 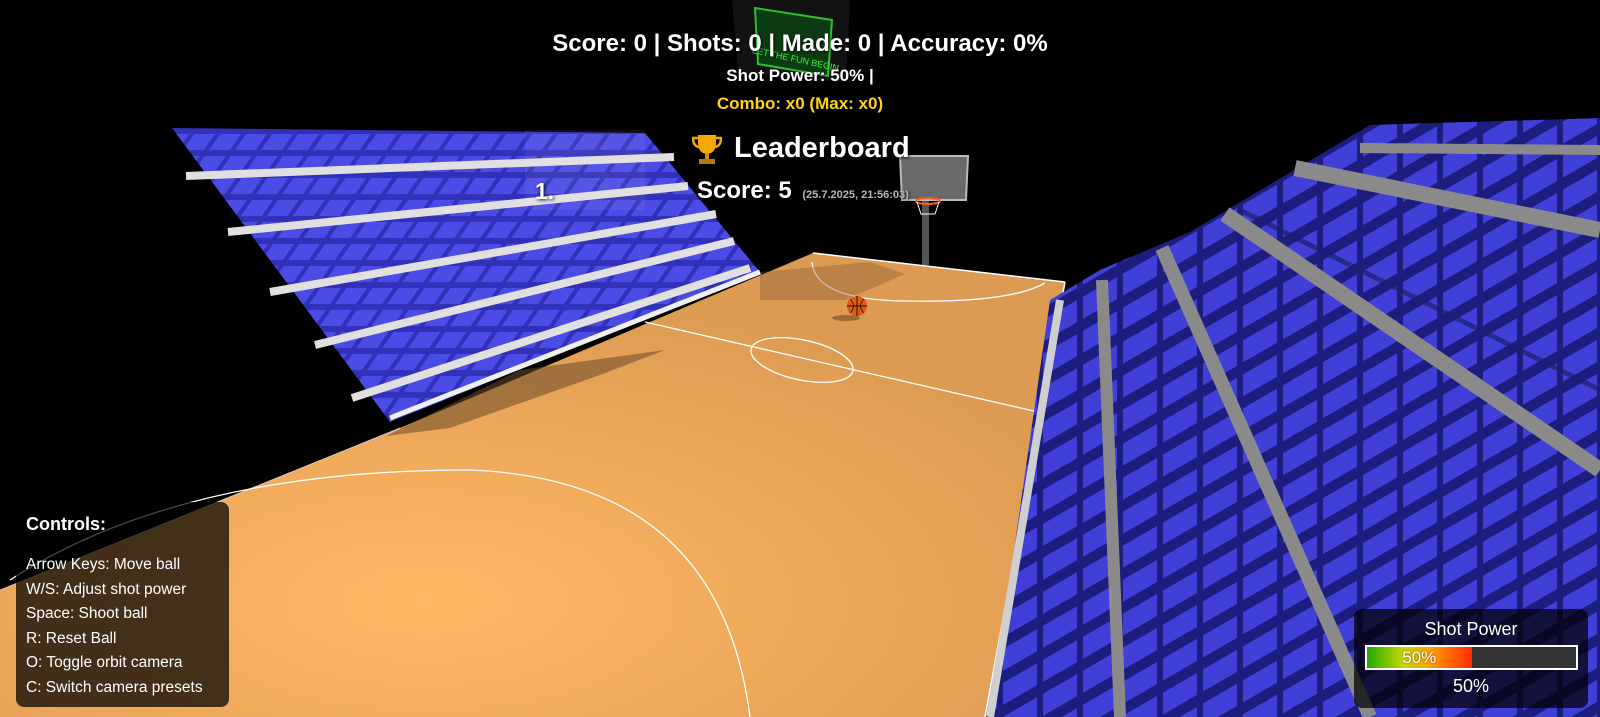 What do you see at coordinates (1471, 629) in the screenshot?
I see `shot-power-title: Shot Power` at bounding box center [1471, 629].